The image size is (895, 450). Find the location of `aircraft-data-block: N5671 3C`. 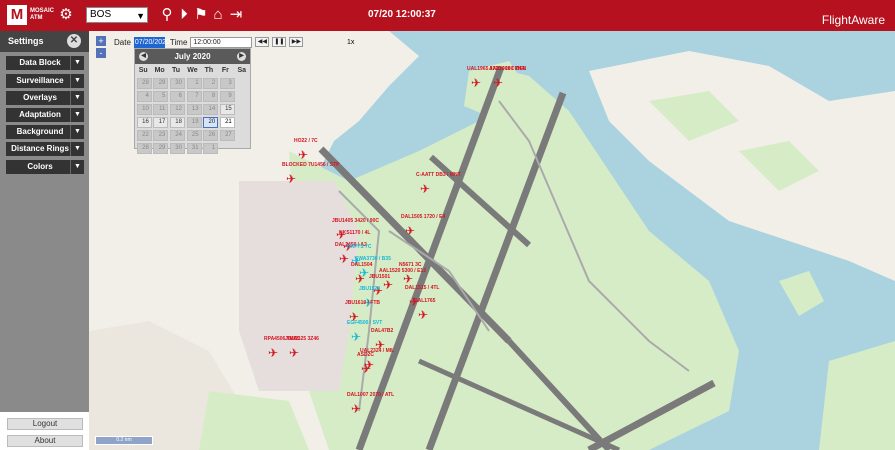

aircraft-data-block: N5671 3C is located at coordinates (410, 265).